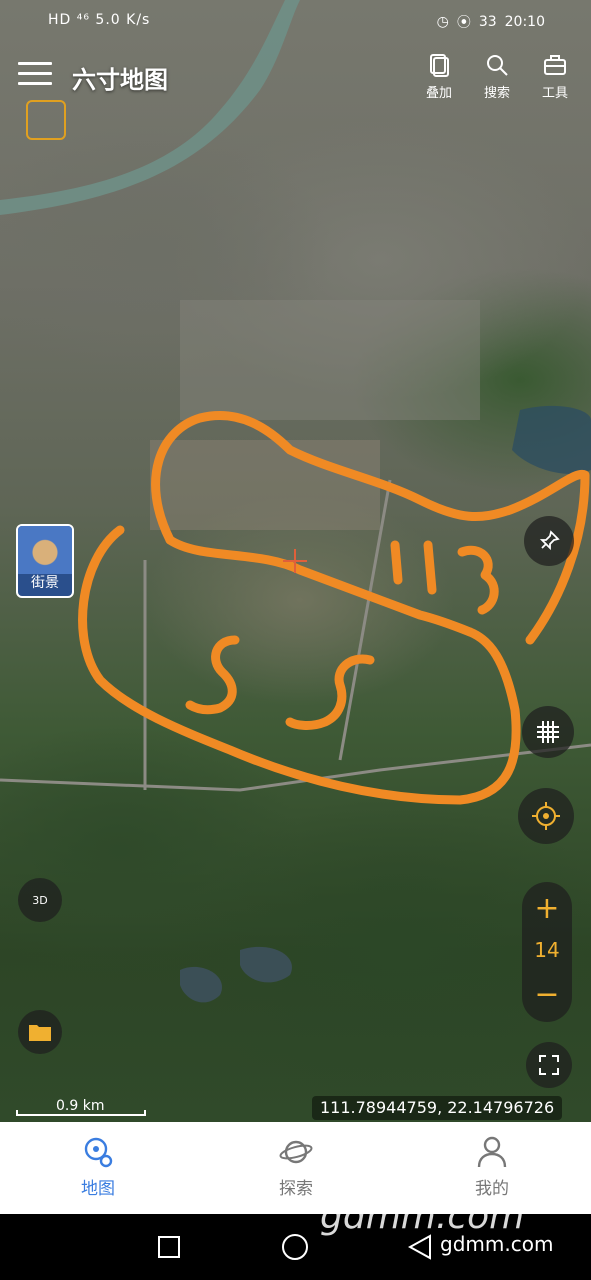 The height and width of the screenshot is (1280, 591). What do you see at coordinates (496, 93) in the screenshot?
I see `search-label: 搜索` at bounding box center [496, 93].